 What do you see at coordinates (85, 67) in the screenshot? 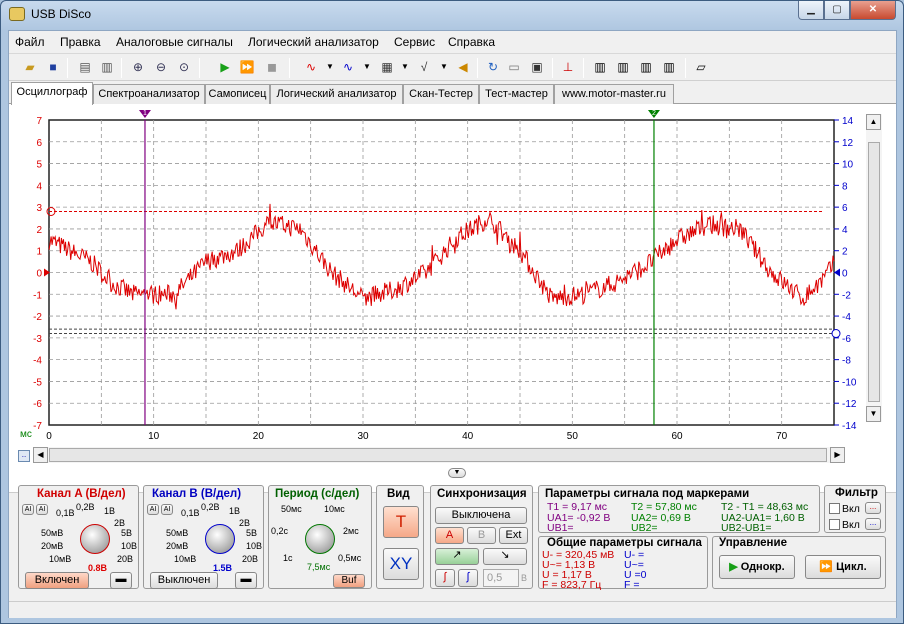
I see `preview-icon: ▤` at bounding box center [85, 67].